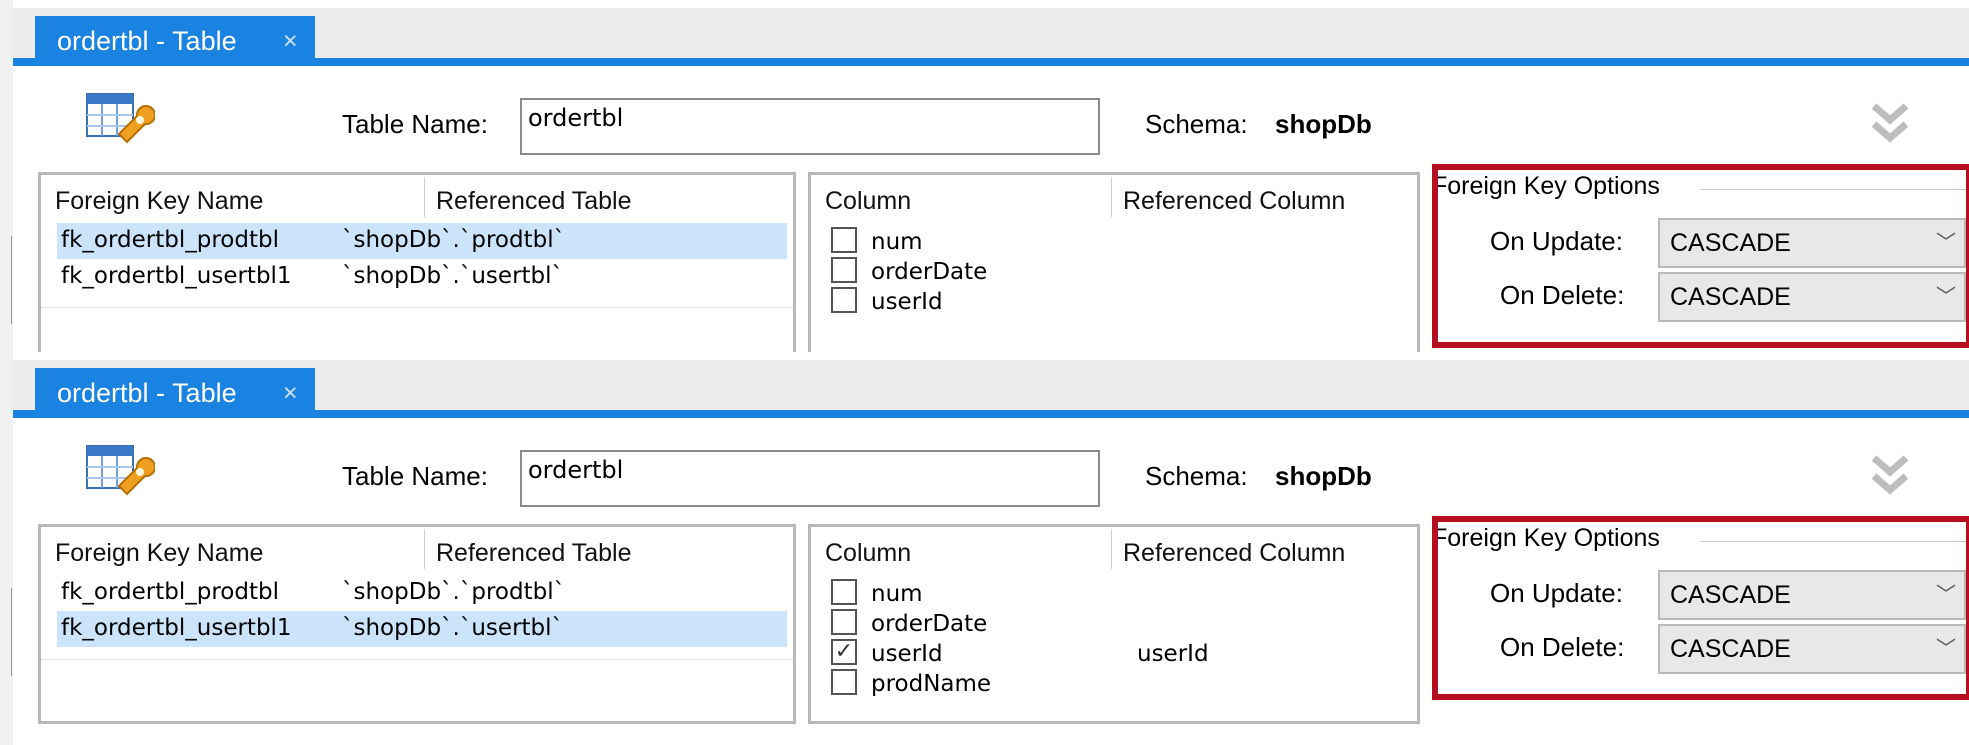 This screenshot has width=1969, height=745. I want to click on referenced-column: userId, so click(1173, 654).